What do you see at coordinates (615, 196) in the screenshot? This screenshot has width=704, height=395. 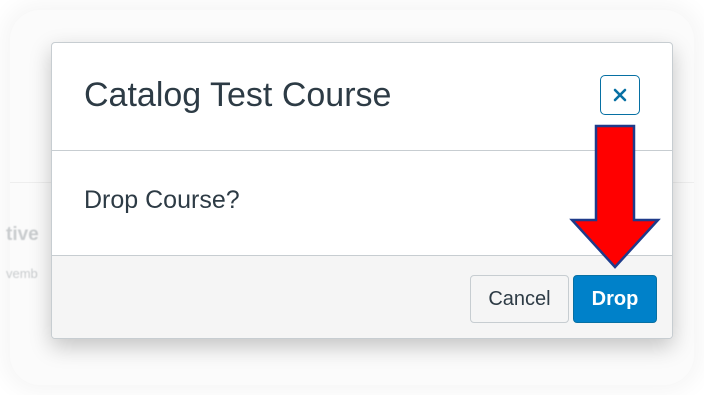 I see `down-arrow-icon` at bounding box center [615, 196].